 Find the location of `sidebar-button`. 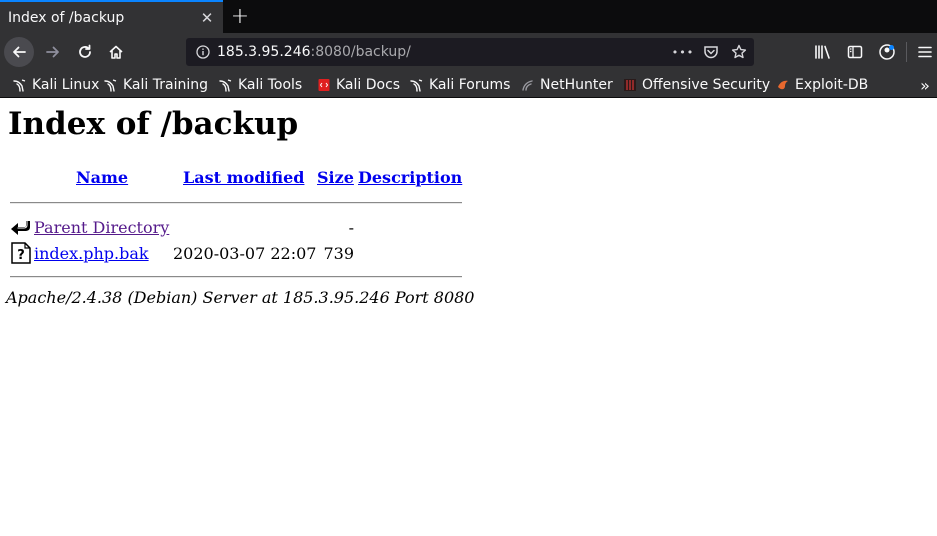

sidebar-button is located at coordinates (855, 52).